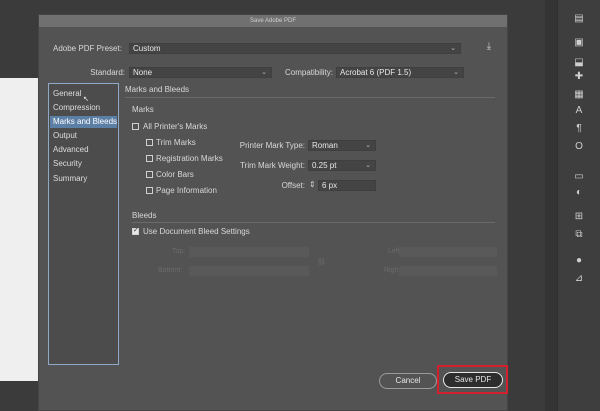 The height and width of the screenshot is (411, 600). Describe the element at coordinates (196, 231) in the screenshot. I see `use-doc-bleed-label: Use Document Bleed Settings` at that location.